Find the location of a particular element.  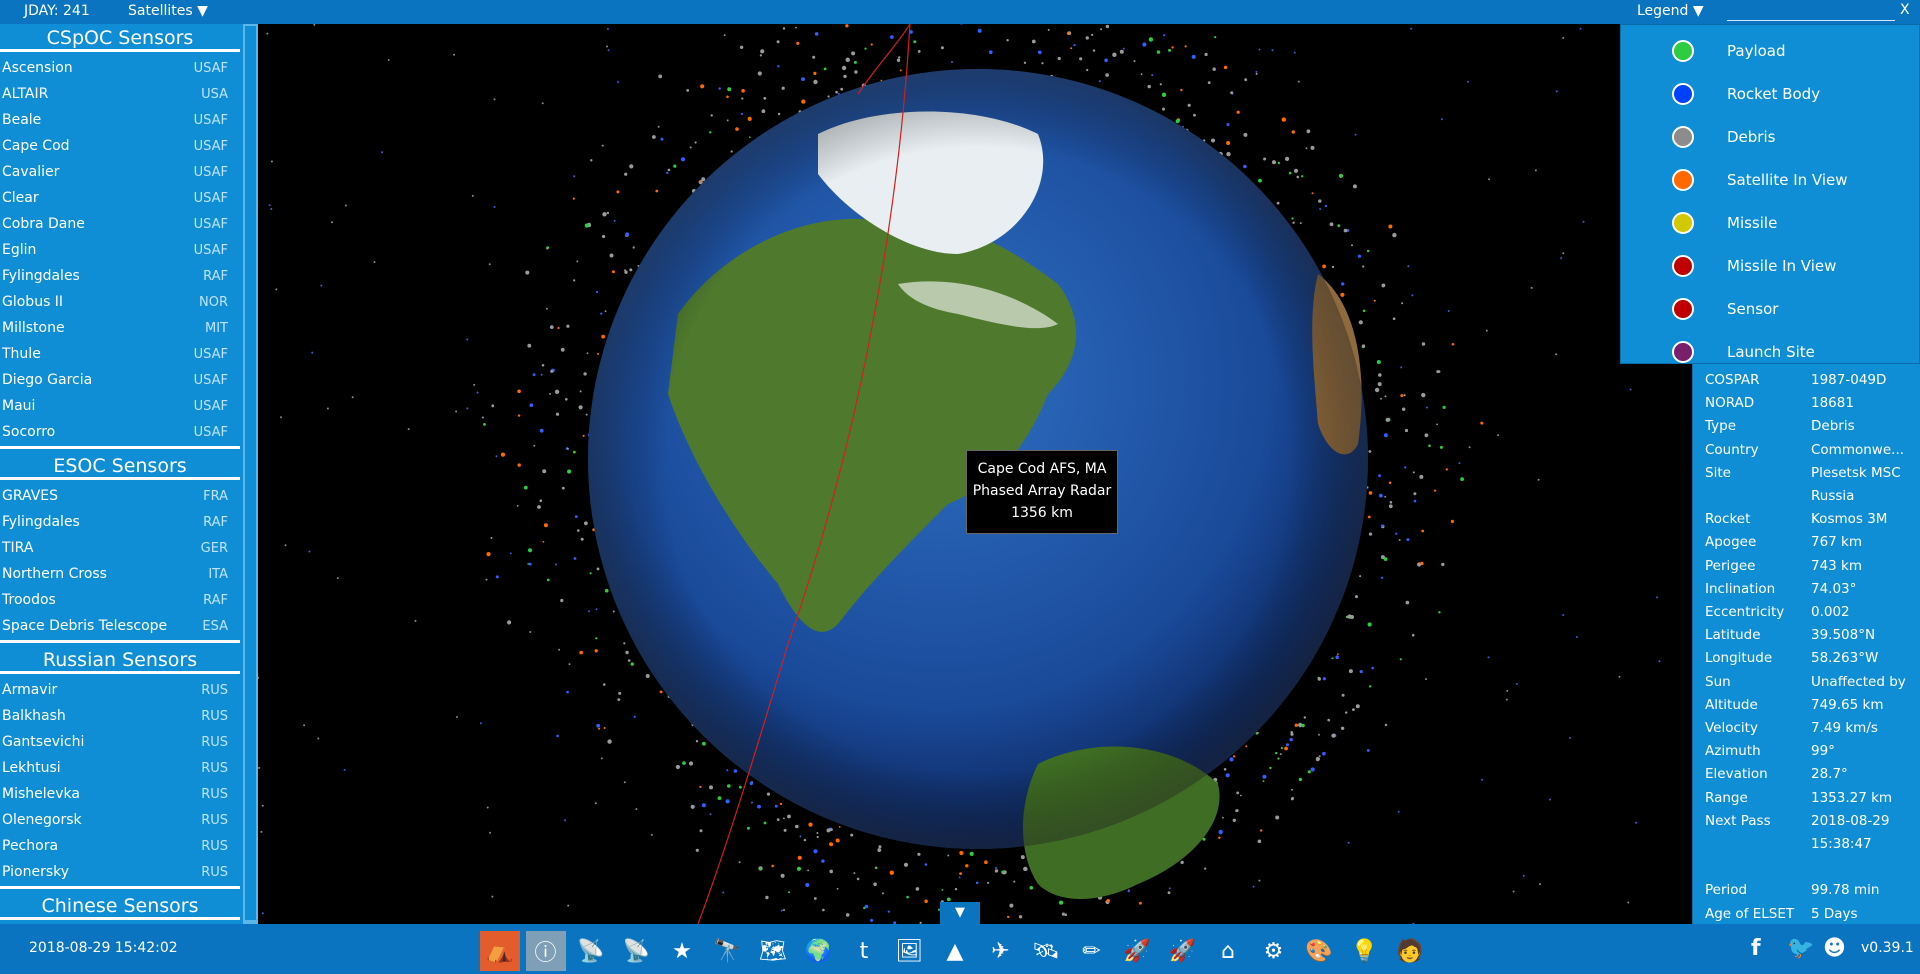

sensor-list-icon: ⛺ is located at coordinates (500, 951).